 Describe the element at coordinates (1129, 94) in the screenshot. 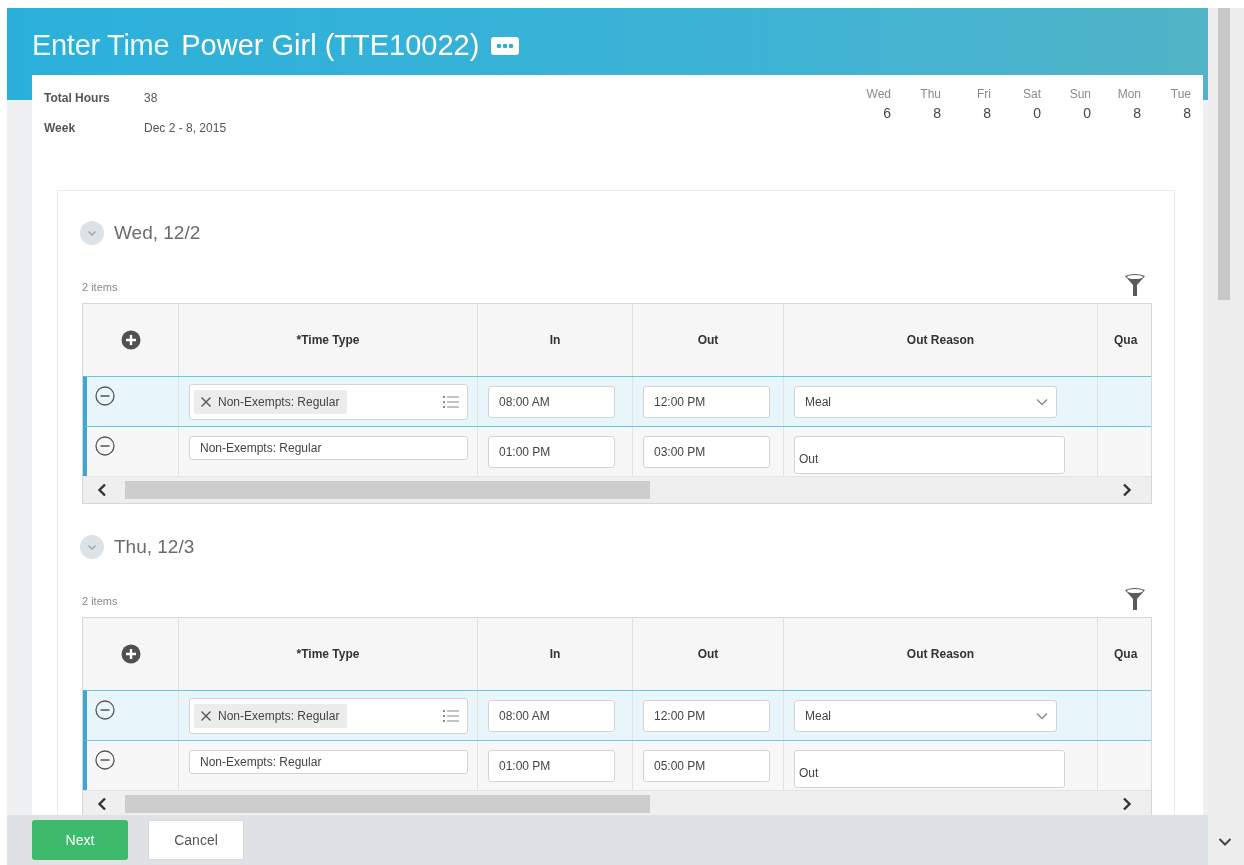

I see `weekday-label: Mon` at that location.